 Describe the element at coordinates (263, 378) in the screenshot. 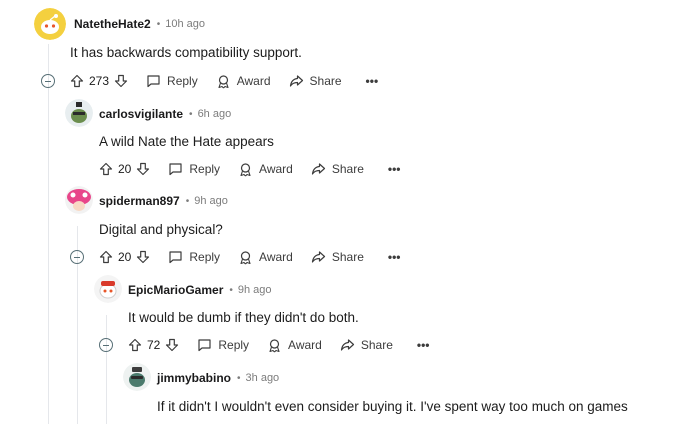

I see `timestamp: 3h ago` at that location.